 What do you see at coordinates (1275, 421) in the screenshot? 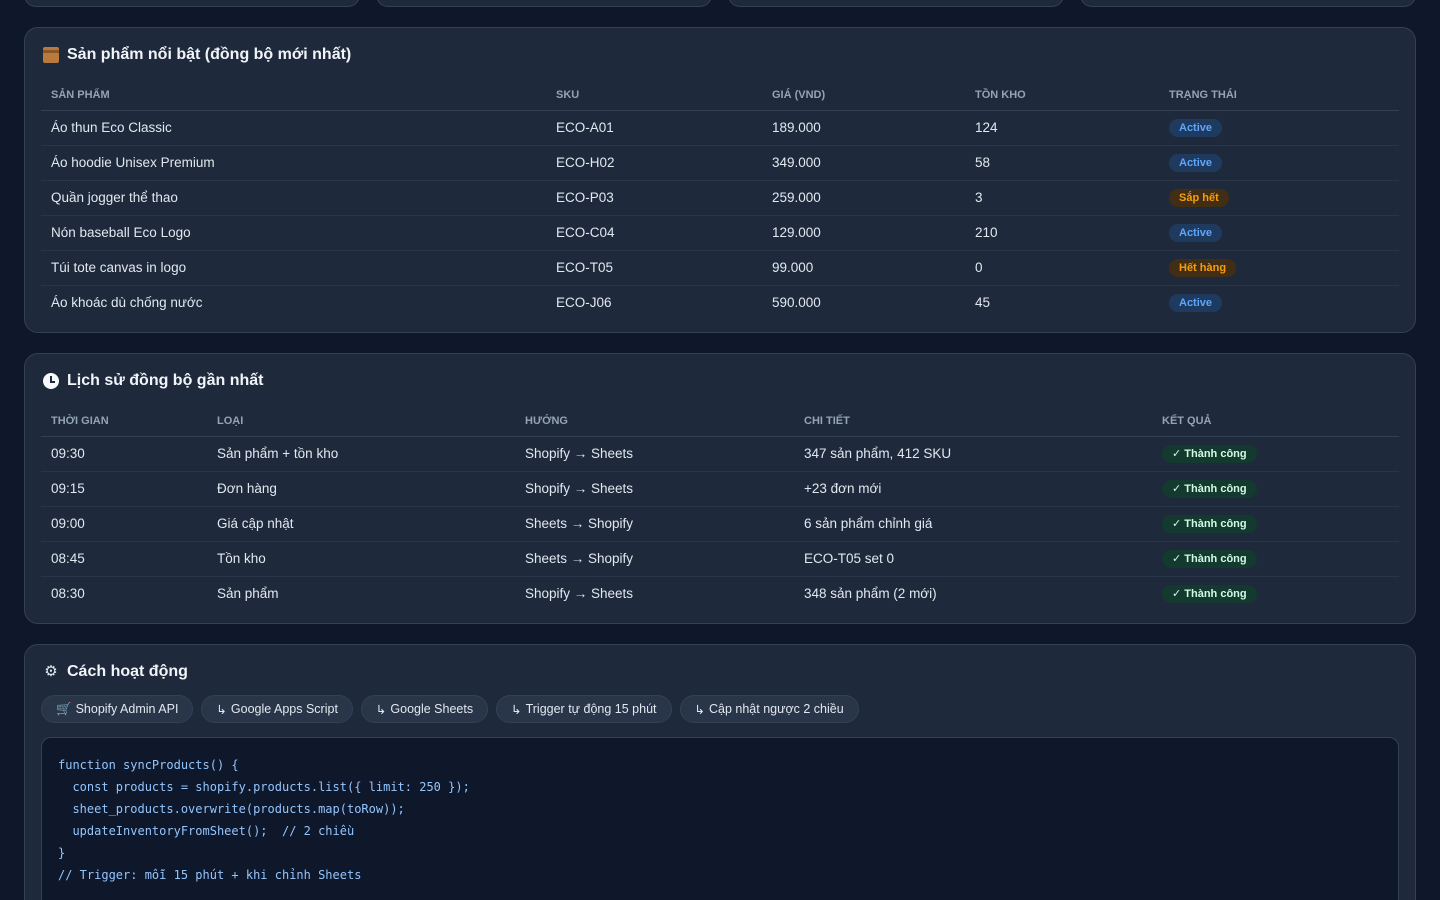
I see `column-header: KẾT QUẢ` at bounding box center [1275, 421].